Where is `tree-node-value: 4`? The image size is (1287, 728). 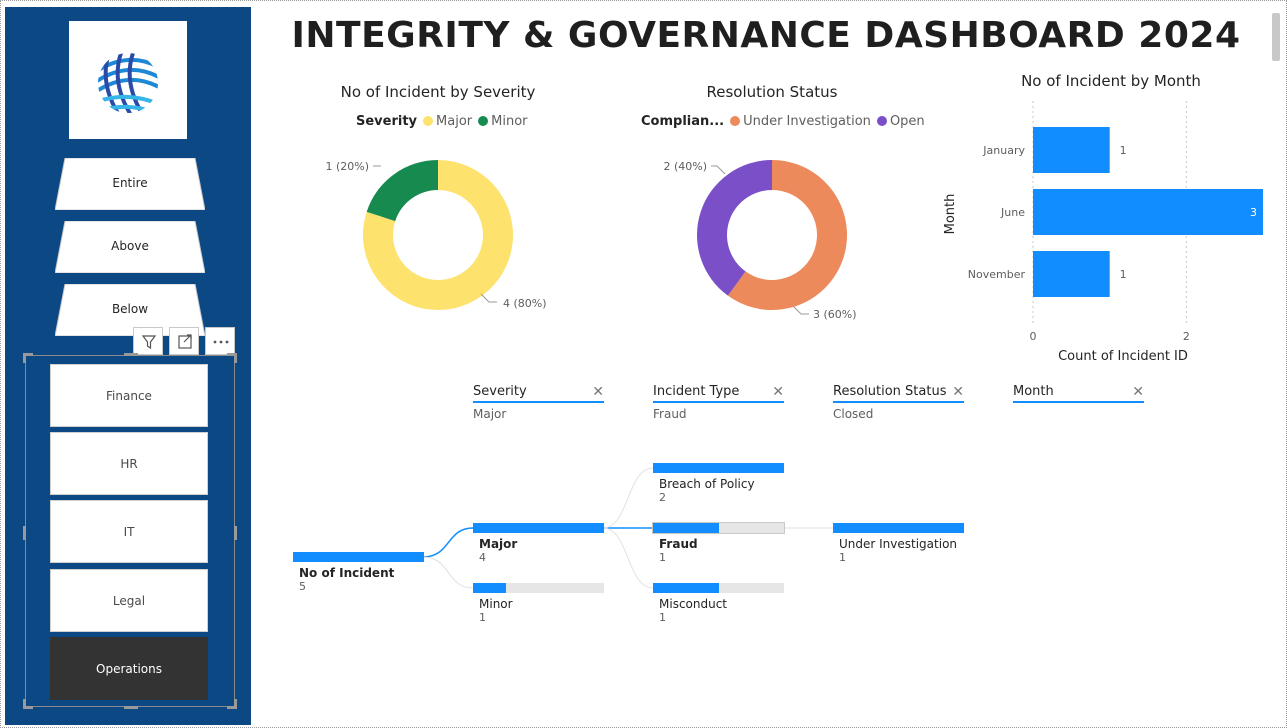
tree-node-value: 4 is located at coordinates (482, 557).